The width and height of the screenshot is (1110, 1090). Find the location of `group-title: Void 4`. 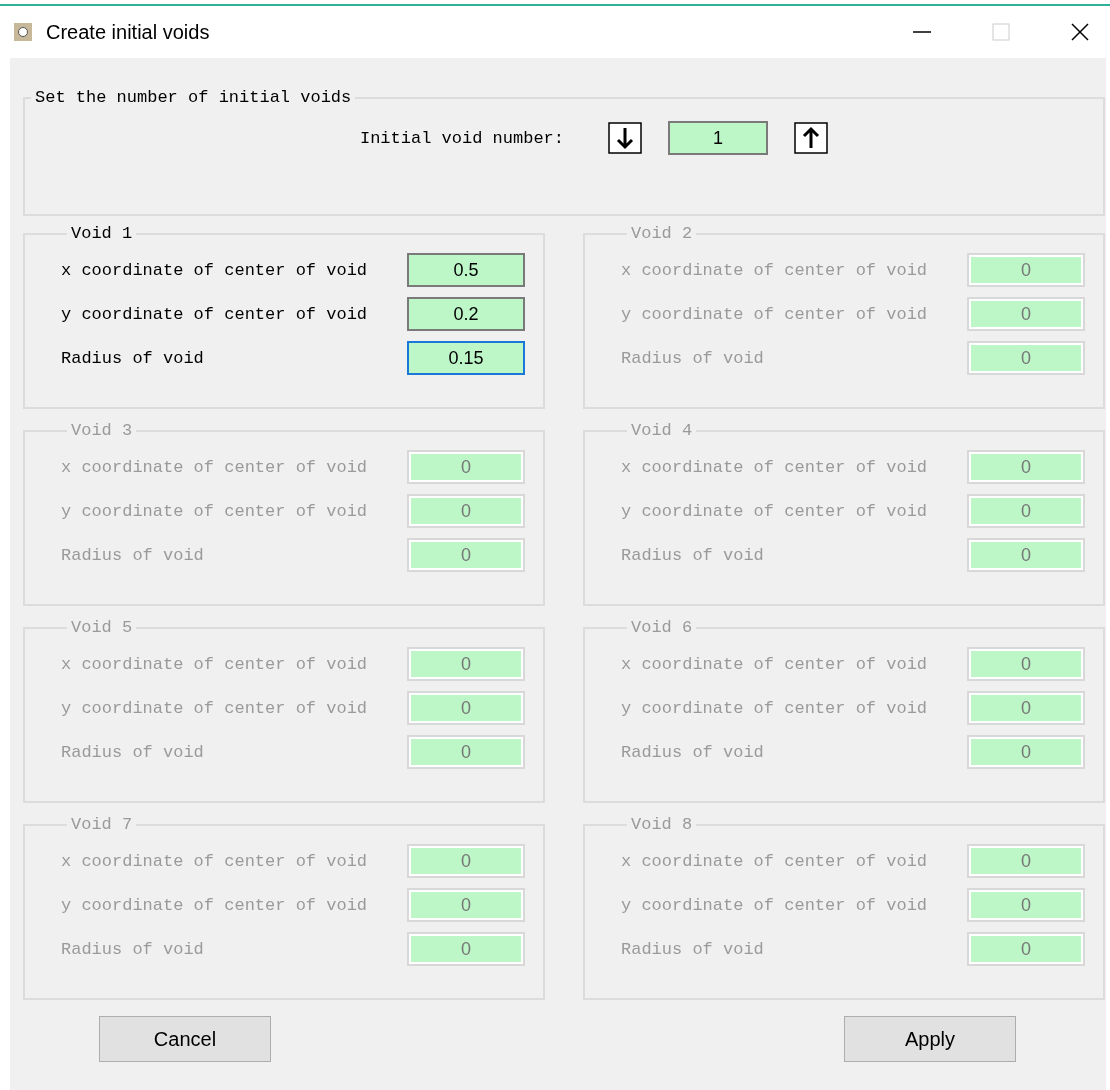

group-title: Void 4 is located at coordinates (662, 430).